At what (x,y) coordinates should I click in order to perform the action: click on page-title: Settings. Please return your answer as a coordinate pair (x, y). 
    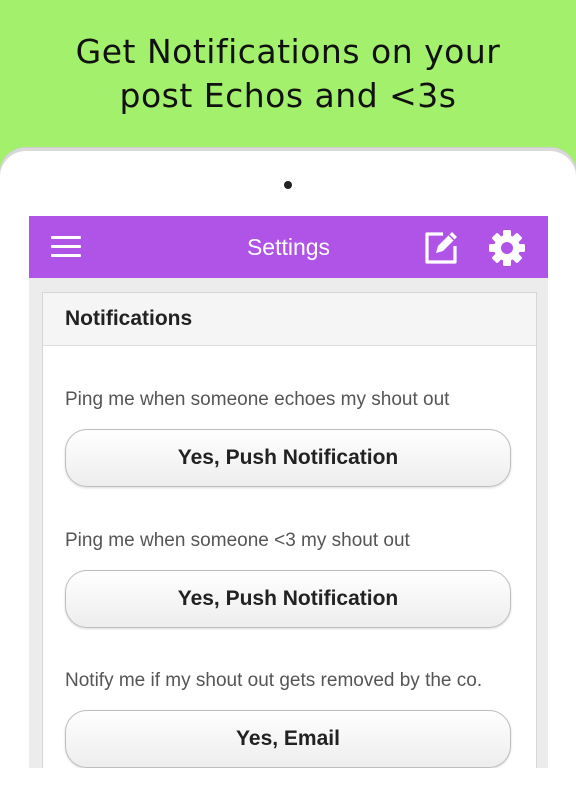
    Looking at the image, I should click on (288, 247).